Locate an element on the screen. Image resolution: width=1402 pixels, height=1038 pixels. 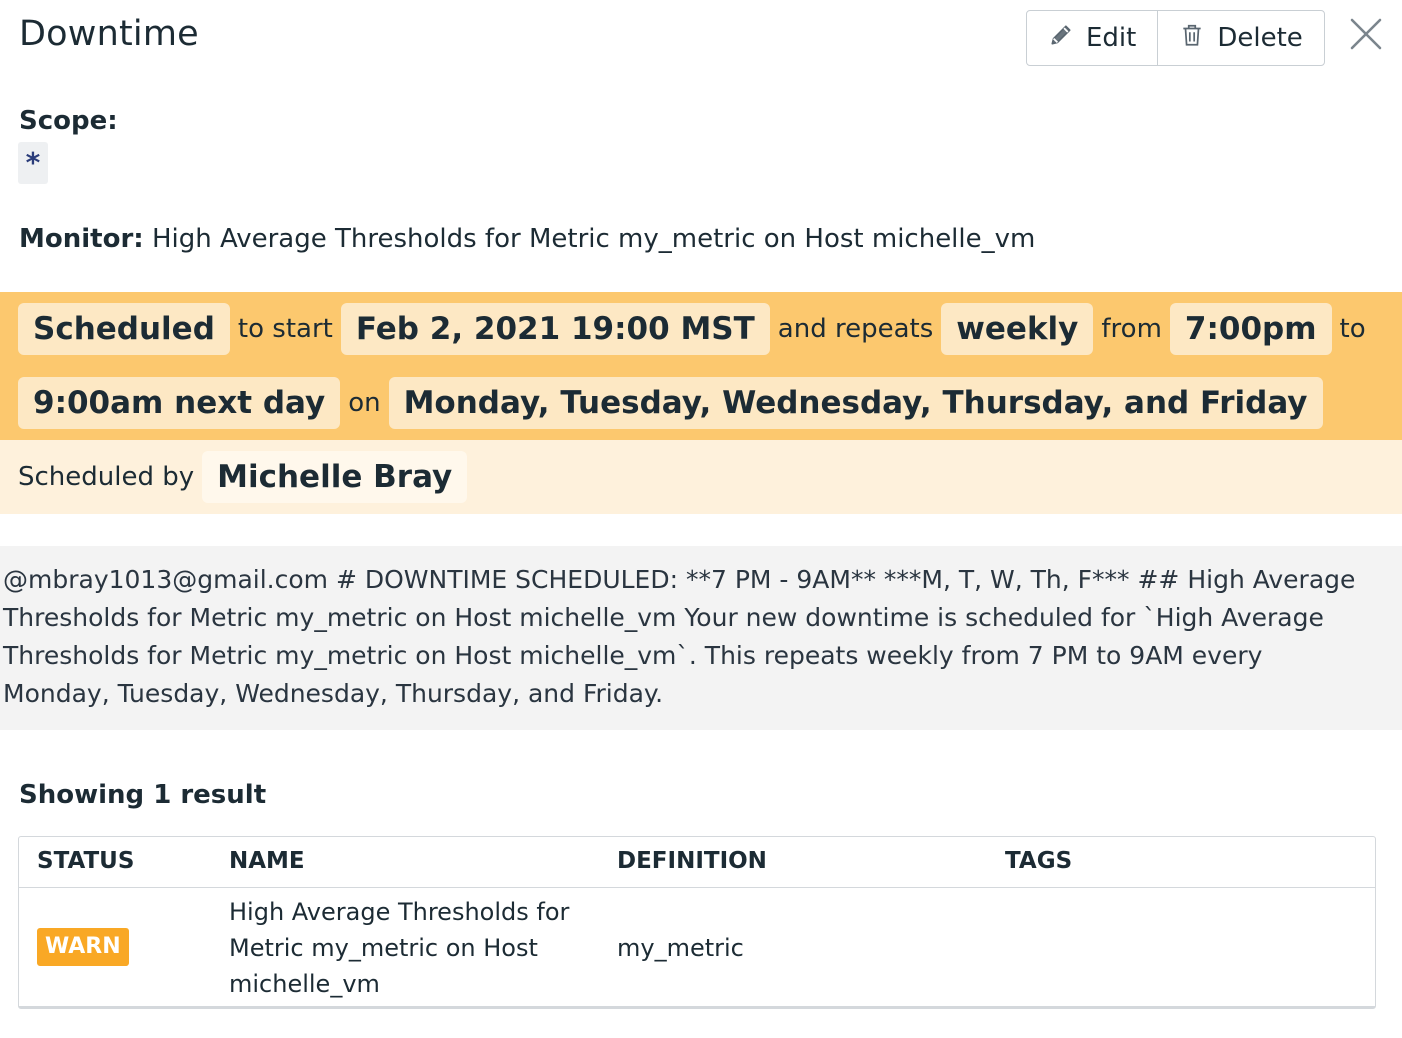
scheduled-by-user: Michelle Bray is located at coordinates (335, 477).